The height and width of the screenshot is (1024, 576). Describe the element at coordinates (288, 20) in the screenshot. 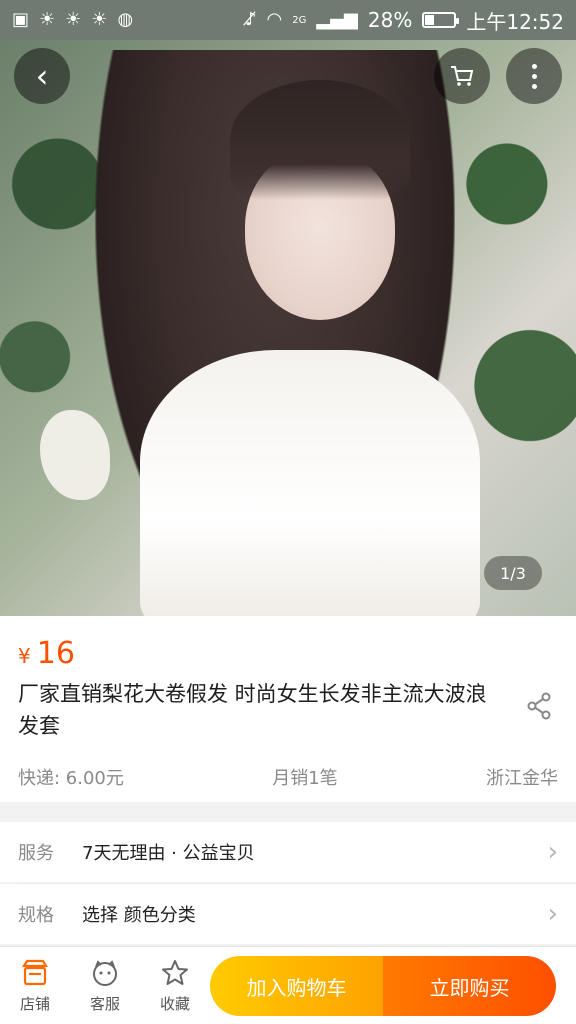

I see `status-bar: ▣ ☀ ☀ ☀ ◍ ♪̸ ◠ 2G ▂▄▆ 28% 上午12:52` at that location.